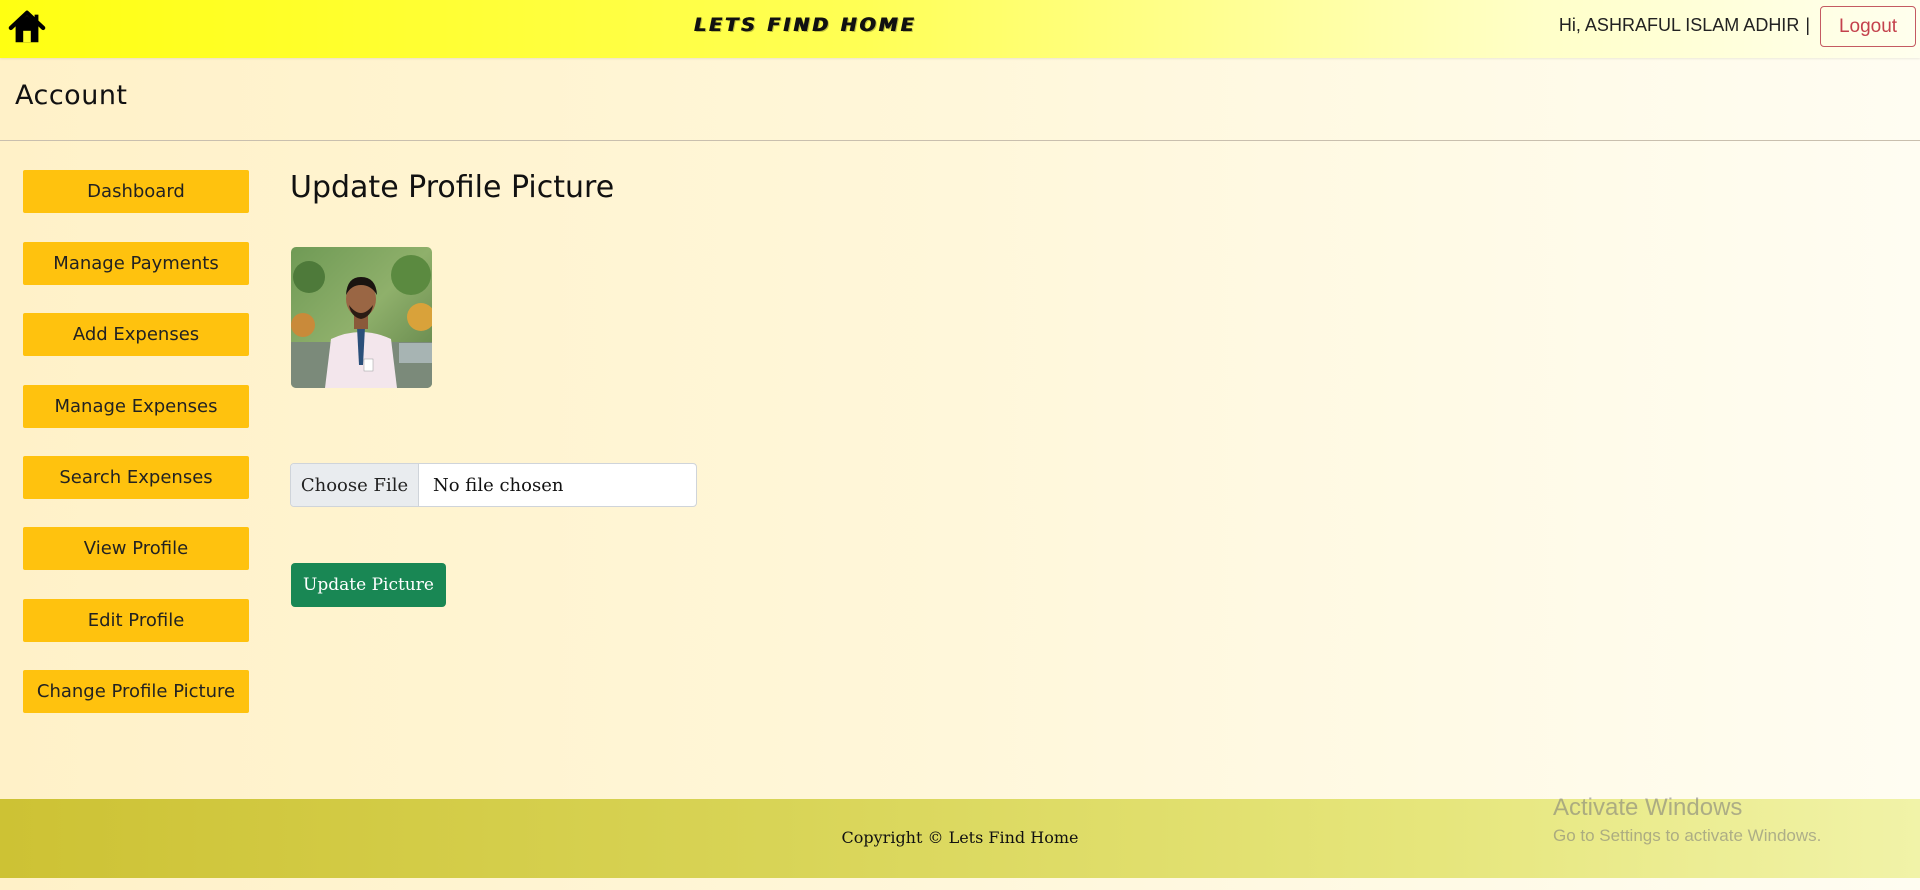  What do you see at coordinates (368, 585) in the screenshot?
I see `update-picture-button: Update Picture` at bounding box center [368, 585].